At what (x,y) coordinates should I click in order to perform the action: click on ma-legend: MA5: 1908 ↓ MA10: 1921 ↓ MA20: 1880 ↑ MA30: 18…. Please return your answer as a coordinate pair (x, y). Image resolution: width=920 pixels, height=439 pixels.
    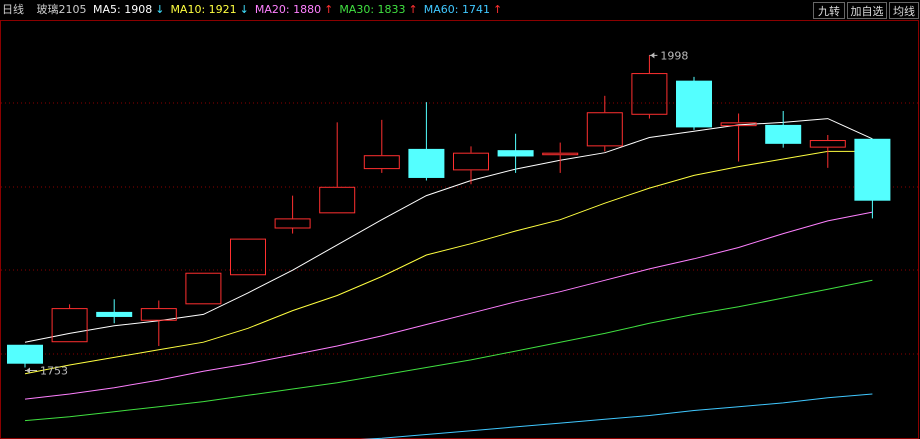
    Looking at the image, I should click on (300, 9).